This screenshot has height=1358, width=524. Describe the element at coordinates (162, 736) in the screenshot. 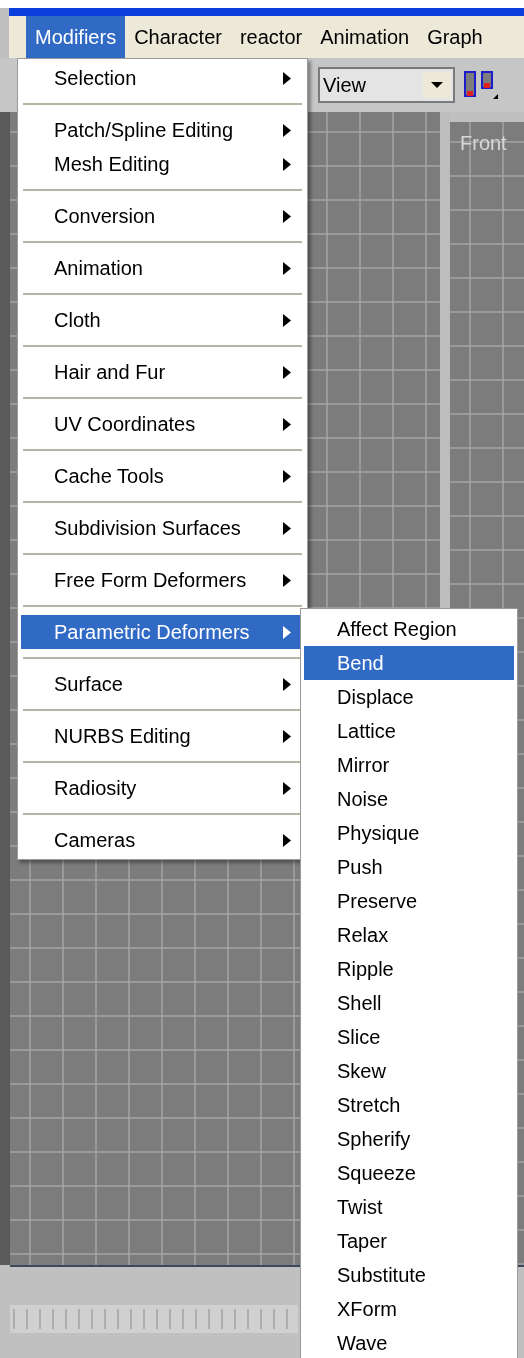

I see `menu-item: NURBS Editing` at that location.